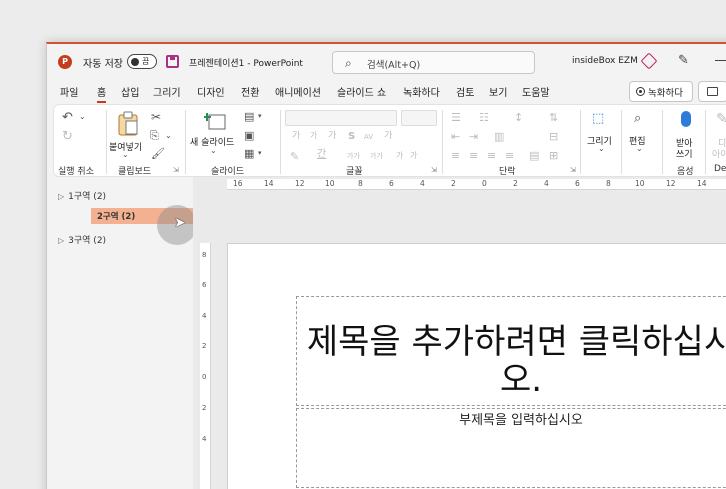  I want to click on shadow-icon: S, so click(351, 137).